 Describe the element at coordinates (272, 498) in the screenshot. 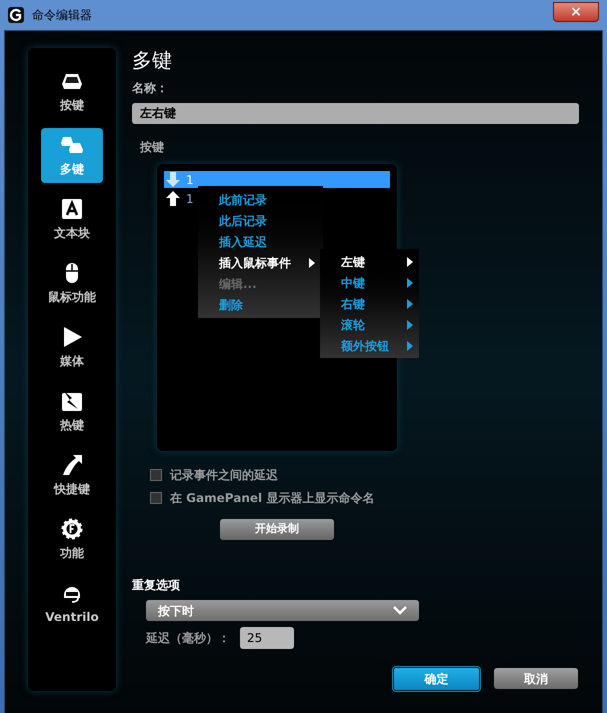

I see `checkbox-label: 在 GamePanel 显示器上显示命令名` at that location.